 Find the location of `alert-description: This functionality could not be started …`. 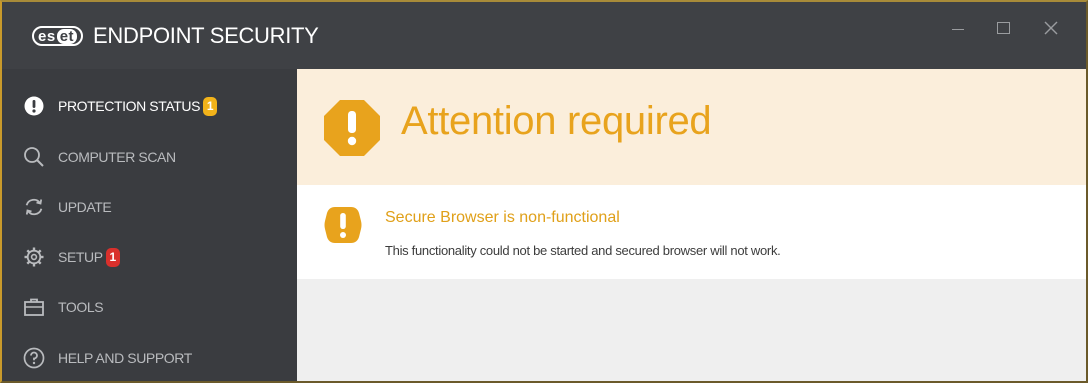

alert-description: This functionality could not be started … is located at coordinates (583, 250).